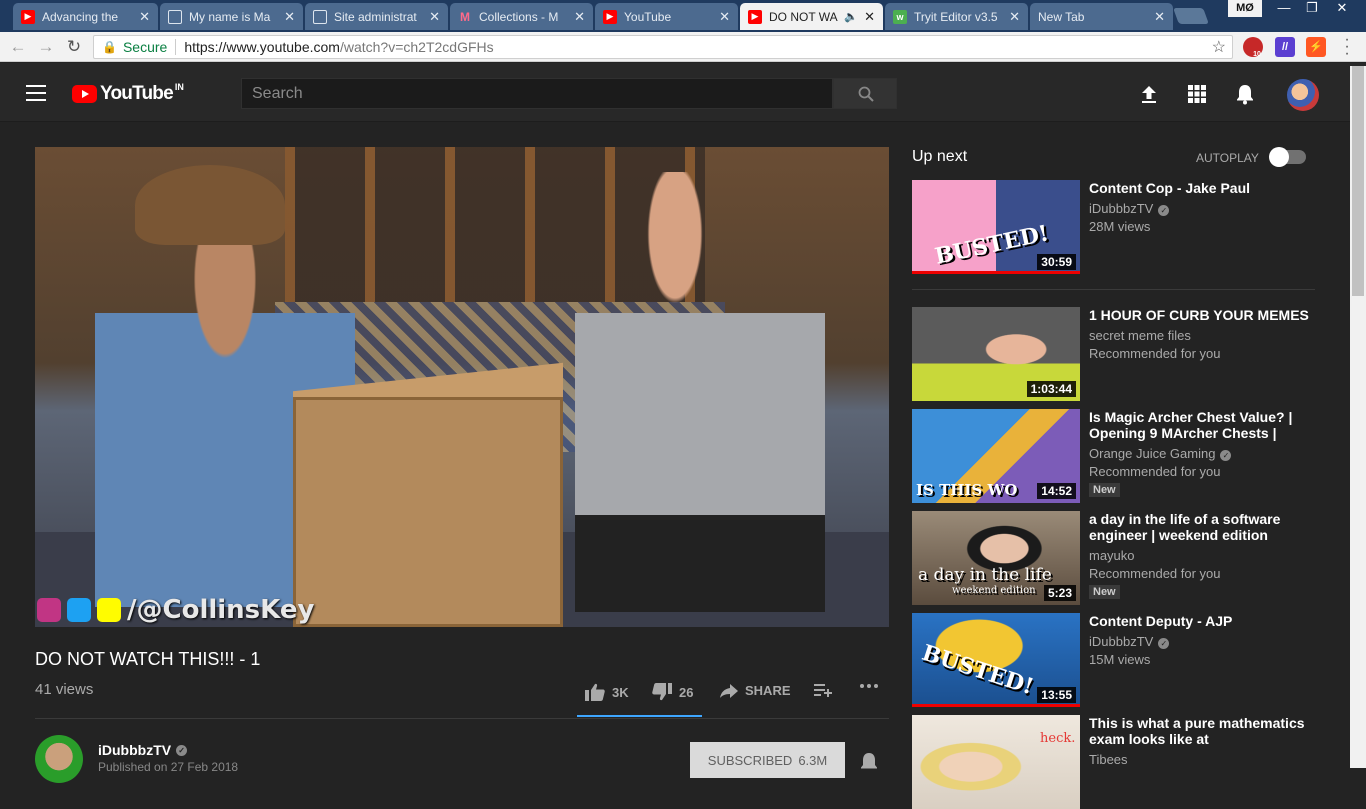 The image size is (1366, 809). What do you see at coordinates (996, 558) in the screenshot?
I see `video-thumbnail: a day in the life weekend edition 5:23` at bounding box center [996, 558].